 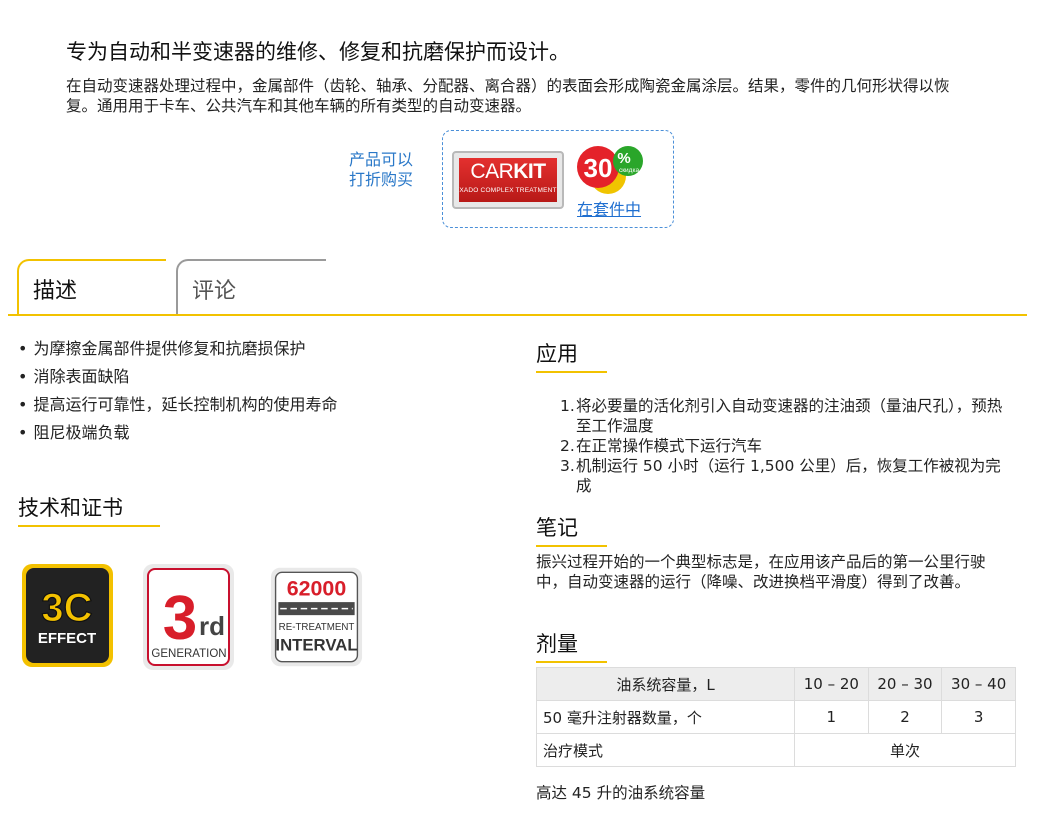 I want to click on usage-step-text: 在正常操作模式下运行汽车, so click(x=669, y=446).